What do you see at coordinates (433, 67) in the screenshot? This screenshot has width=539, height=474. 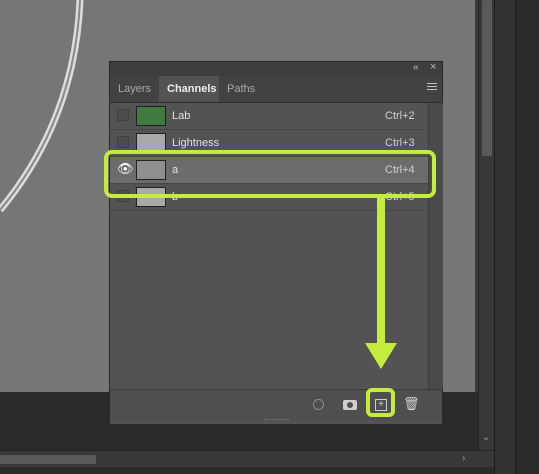 I see `close-panel-icon: ×` at bounding box center [433, 67].